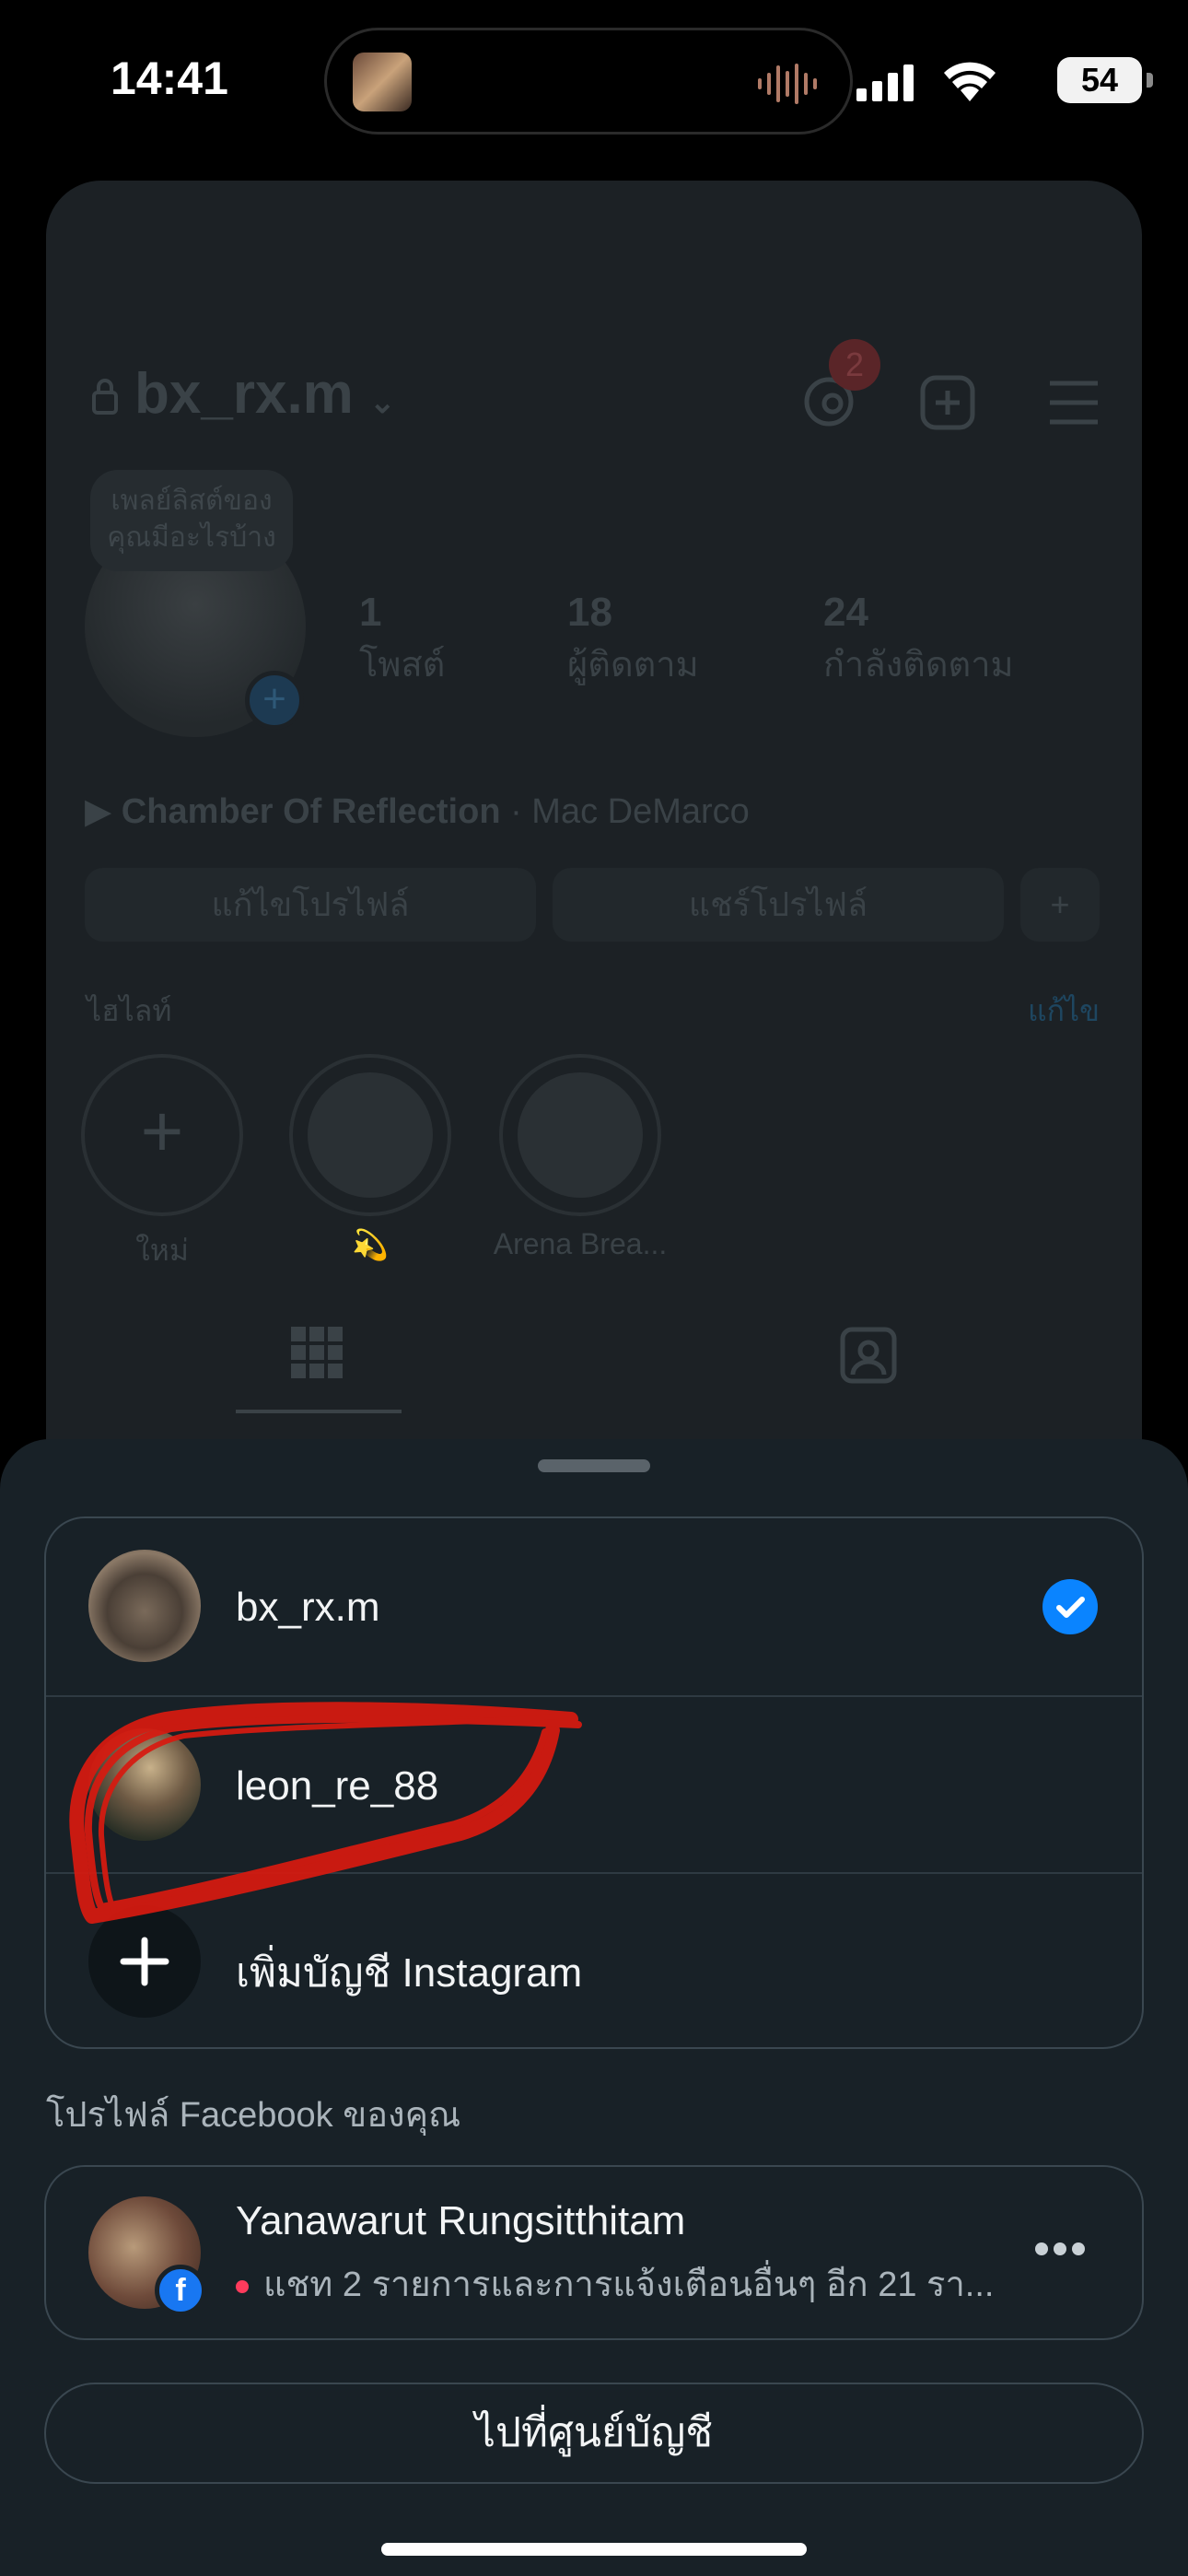  Describe the element at coordinates (410, 1973) in the screenshot. I see `add-account-label: เพิ่มบัญชี Instagram` at that location.